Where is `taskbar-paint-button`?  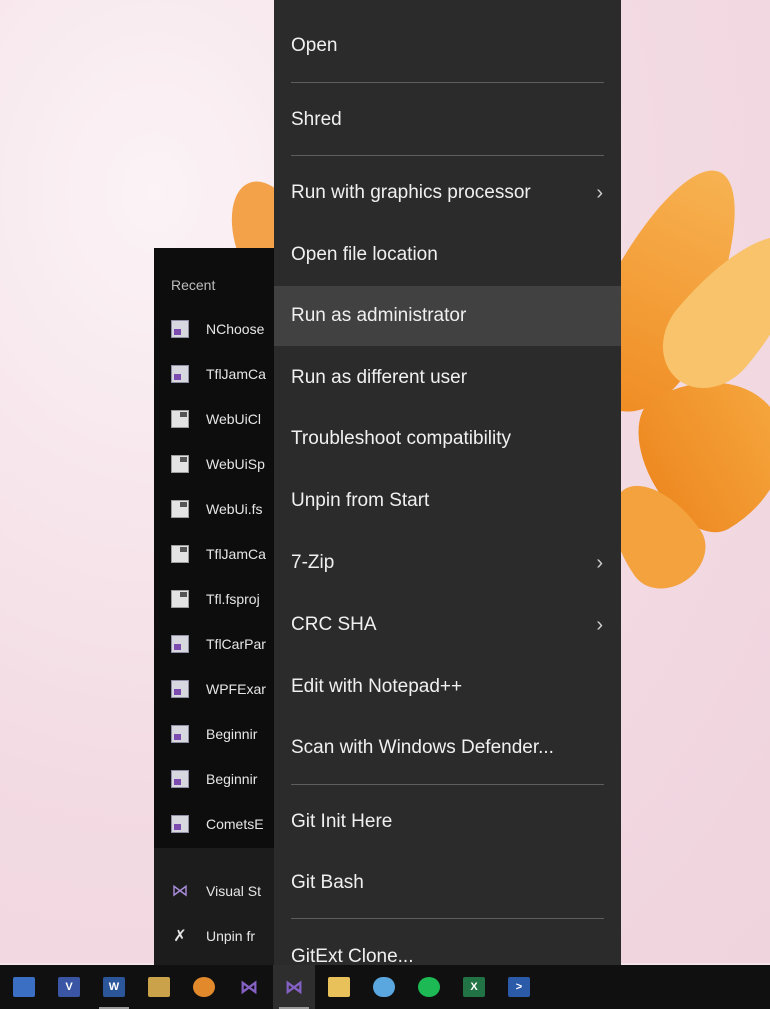
taskbar-paint-button is located at coordinates (204, 987).